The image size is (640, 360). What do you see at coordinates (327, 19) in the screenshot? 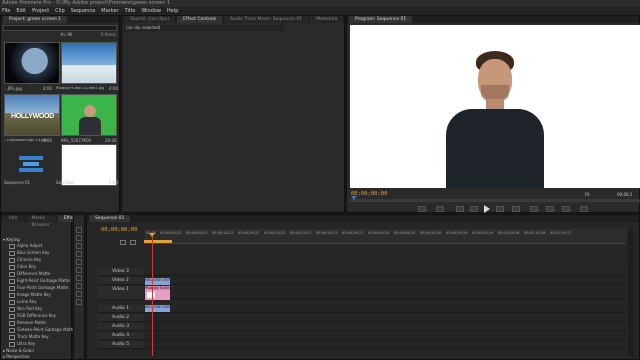
I see `tab-metadata: Metadata` at bounding box center [327, 19].